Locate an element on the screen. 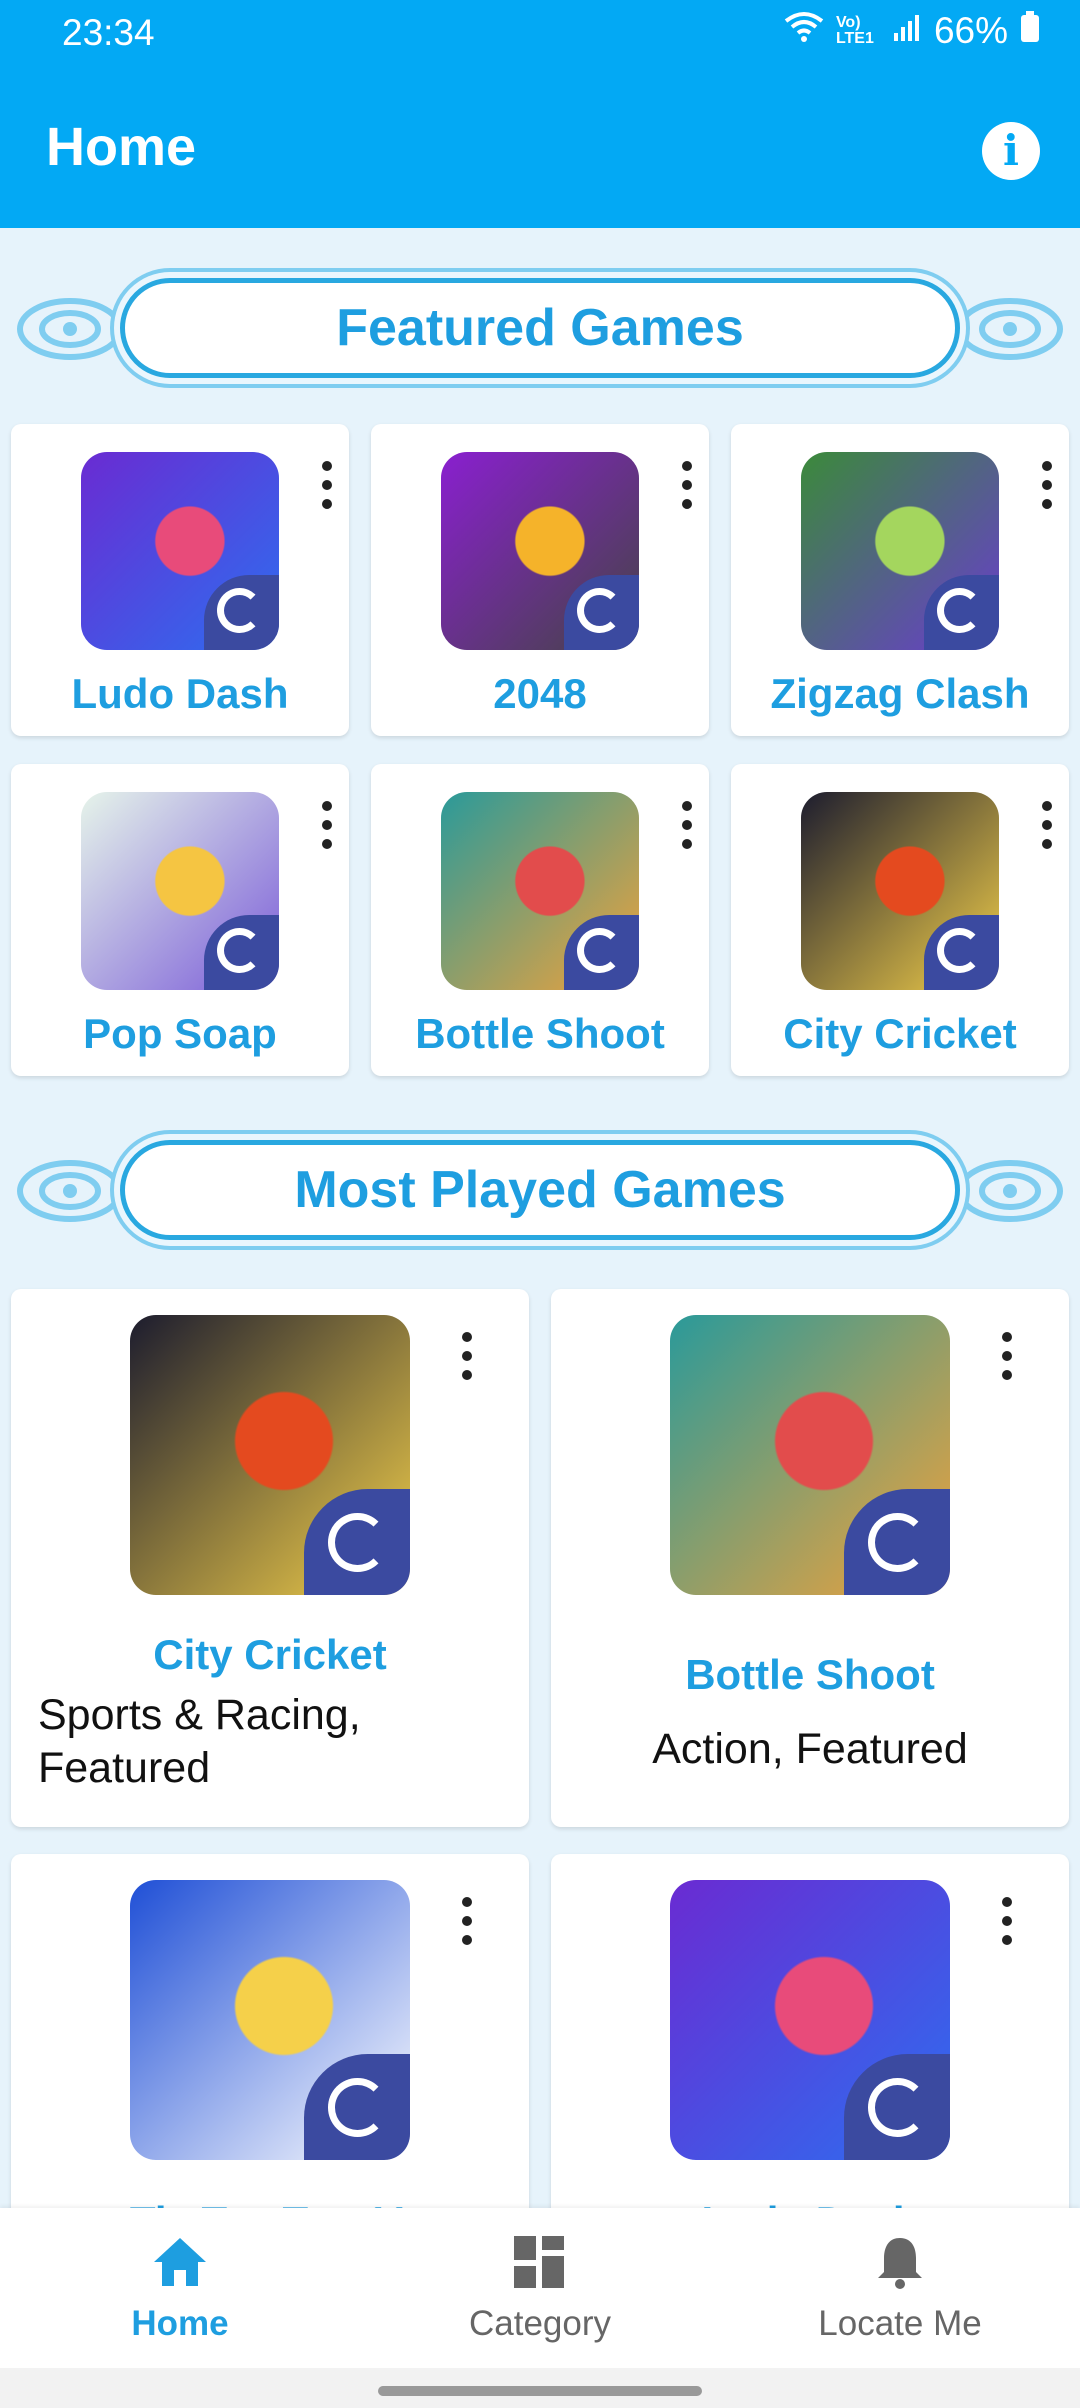  most-played-heading: Most Played Games is located at coordinates (540, 1190).